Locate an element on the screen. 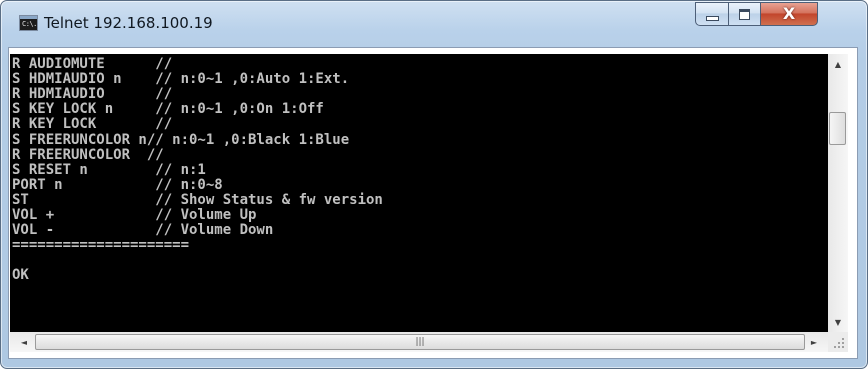 The image size is (868, 369). horizontal-scrollbar: ◄ ||| ► is located at coordinates (419, 342).